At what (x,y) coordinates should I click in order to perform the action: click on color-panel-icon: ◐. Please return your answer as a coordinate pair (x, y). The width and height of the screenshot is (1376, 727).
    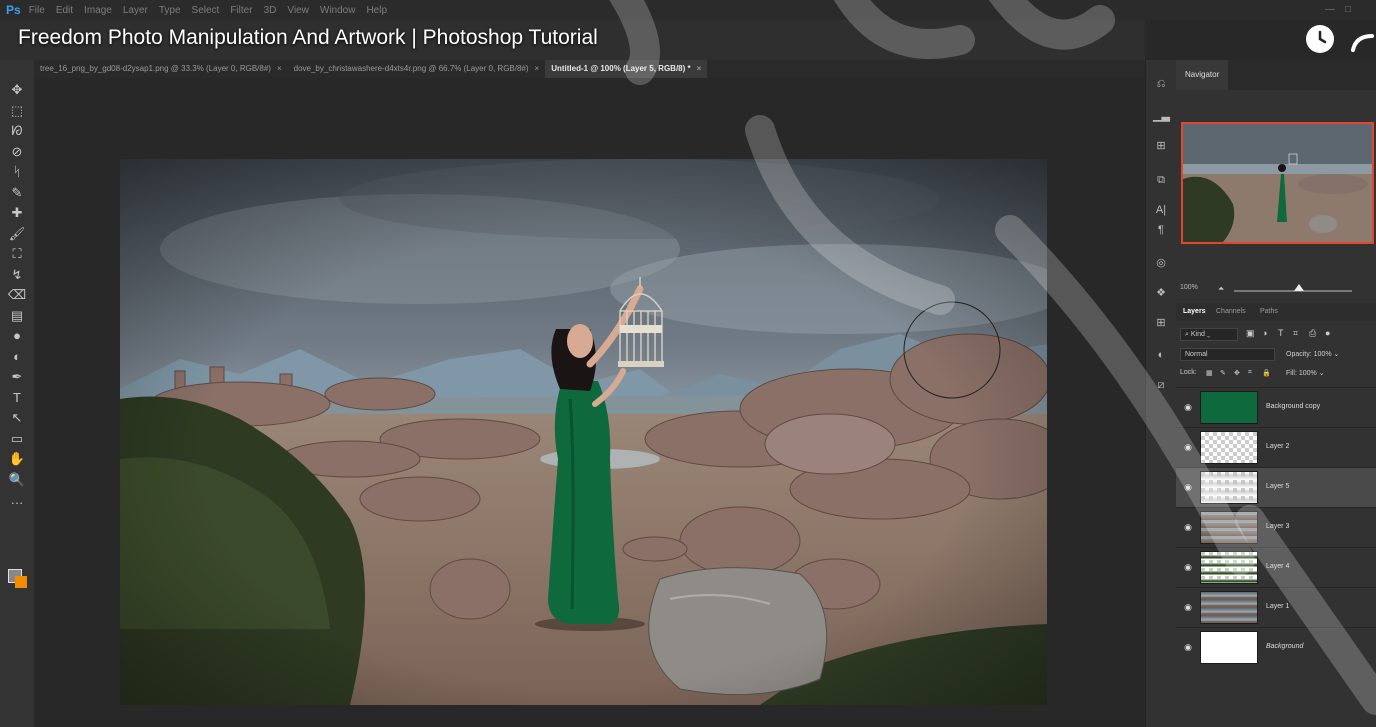
    Looking at the image, I should click on (1161, 355).